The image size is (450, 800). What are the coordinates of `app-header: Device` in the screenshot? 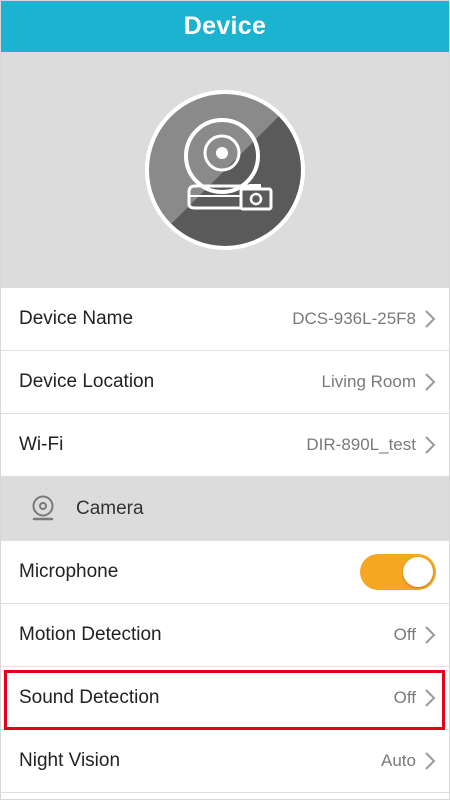 It's located at (225, 26).